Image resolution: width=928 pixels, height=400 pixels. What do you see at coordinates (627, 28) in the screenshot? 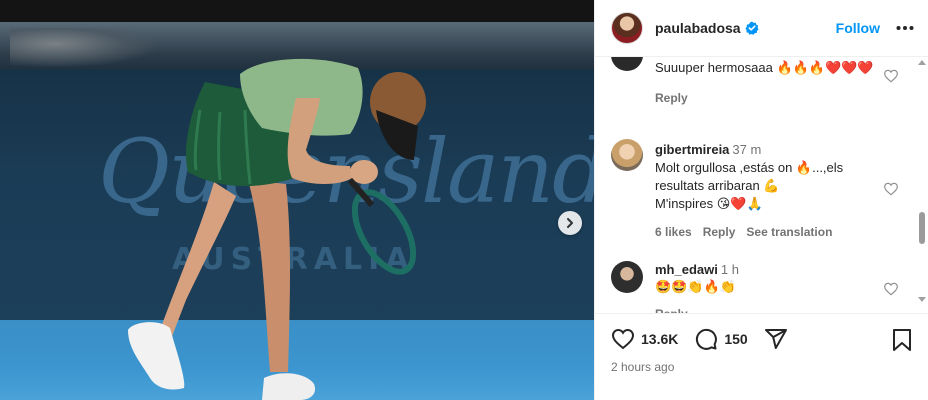
I see `author-avatar` at bounding box center [627, 28].